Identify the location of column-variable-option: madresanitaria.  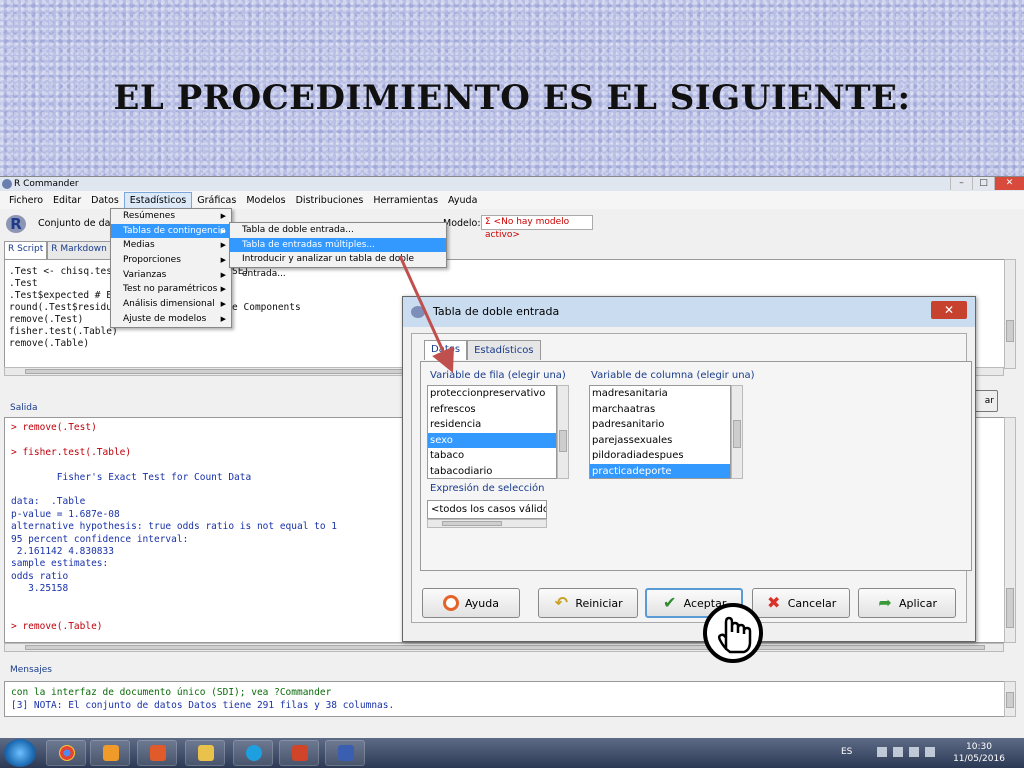
(660, 394).